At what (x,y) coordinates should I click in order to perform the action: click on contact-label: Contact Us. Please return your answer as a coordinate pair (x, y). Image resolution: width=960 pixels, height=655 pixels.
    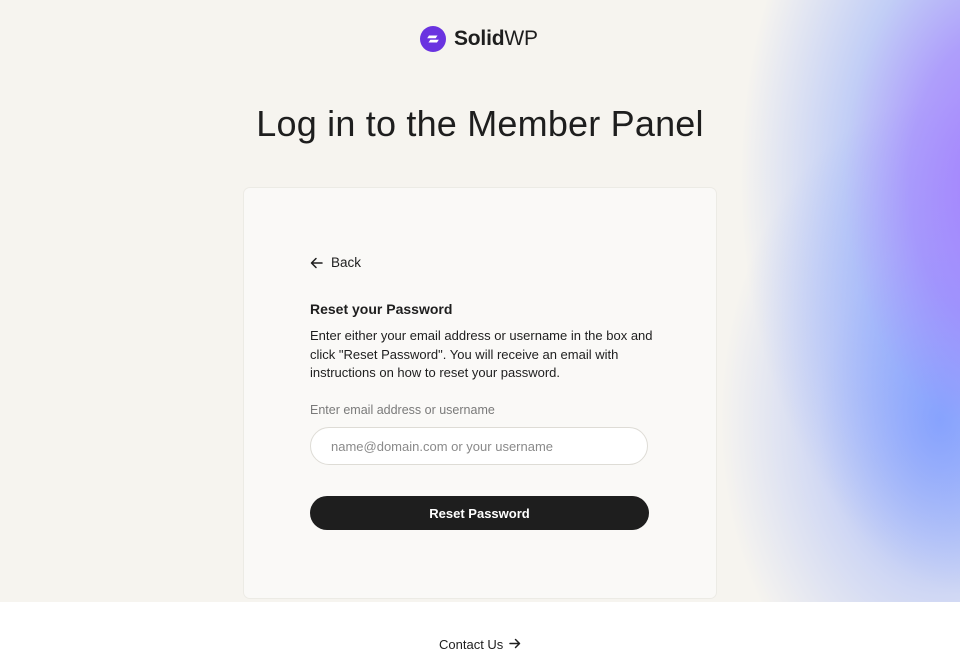
    Looking at the image, I should click on (471, 644).